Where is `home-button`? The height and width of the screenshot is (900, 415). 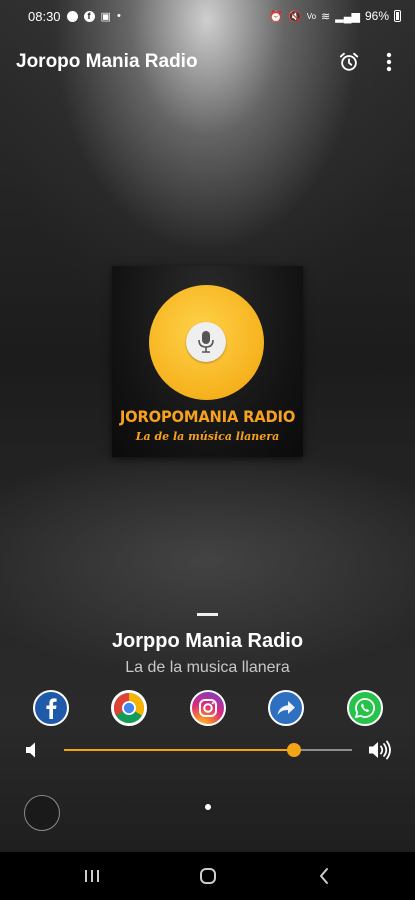 home-button is located at coordinates (208, 876).